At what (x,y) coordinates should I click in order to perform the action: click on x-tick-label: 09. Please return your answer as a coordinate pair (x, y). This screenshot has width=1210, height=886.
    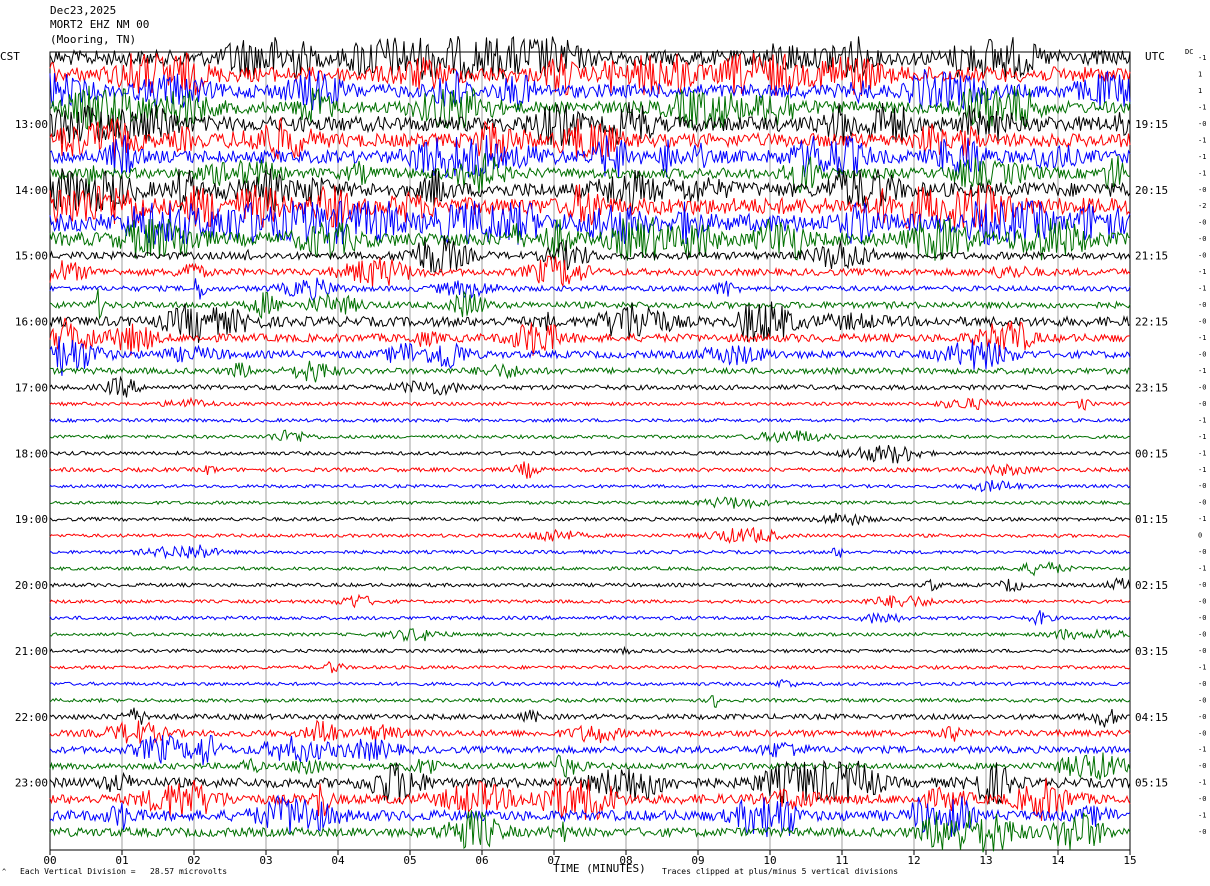
    Looking at the image, I should click on (697, 860).